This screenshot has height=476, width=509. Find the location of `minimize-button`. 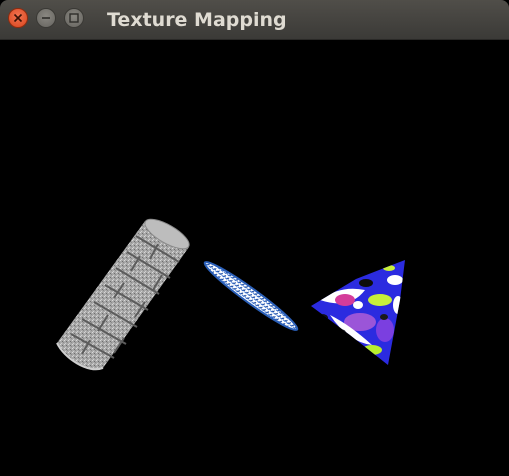

minimize-button is located at coordinates (46, 18).